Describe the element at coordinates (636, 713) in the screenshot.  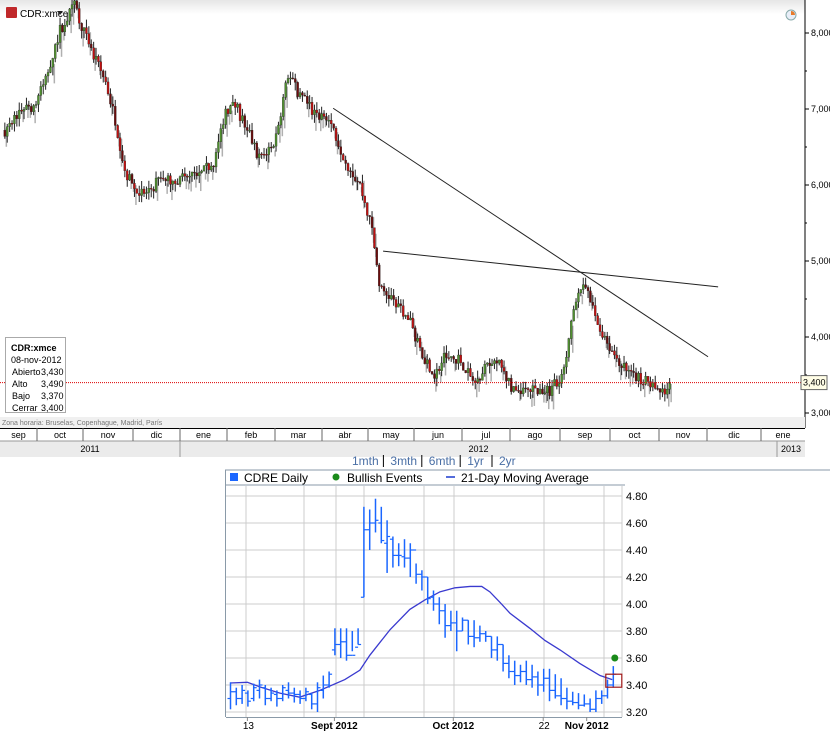
I see `y-tick-label: 3.20` at that location.